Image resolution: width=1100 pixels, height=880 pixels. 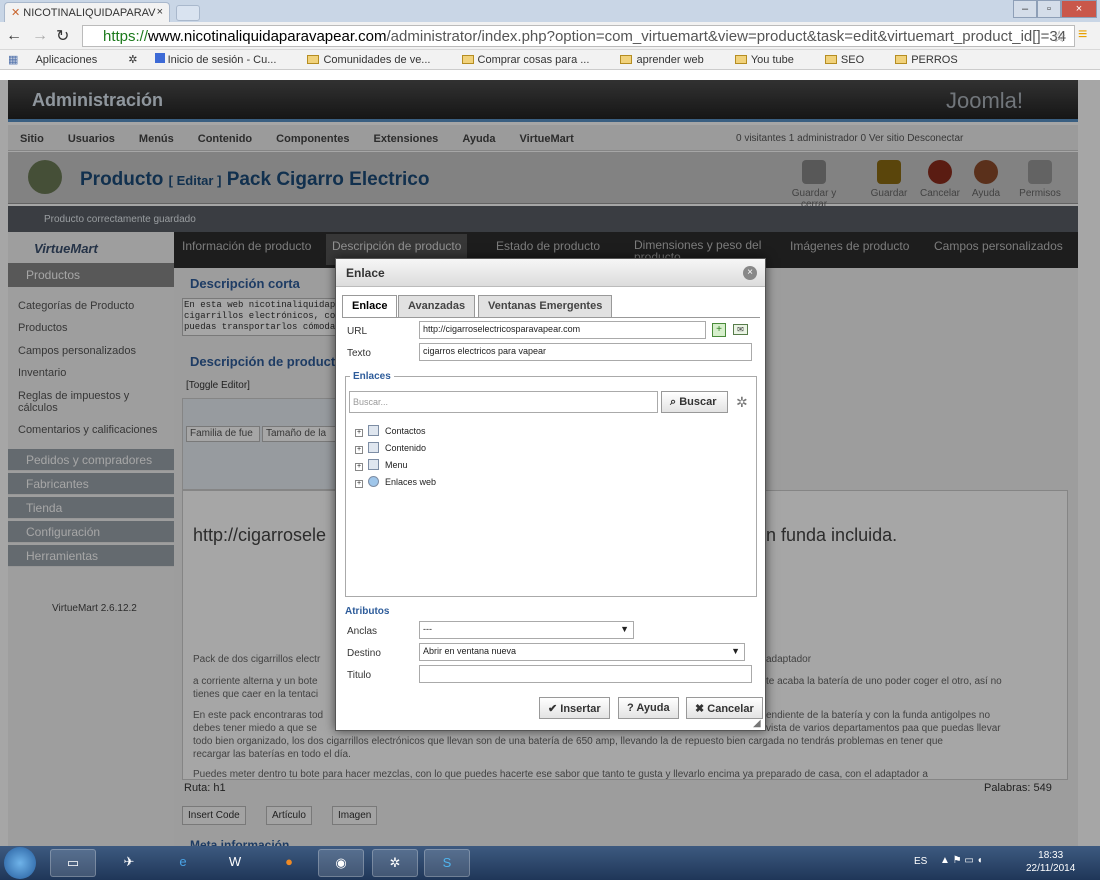 I want to click on bookmark-item: You tube, so click(x=771, y=60).